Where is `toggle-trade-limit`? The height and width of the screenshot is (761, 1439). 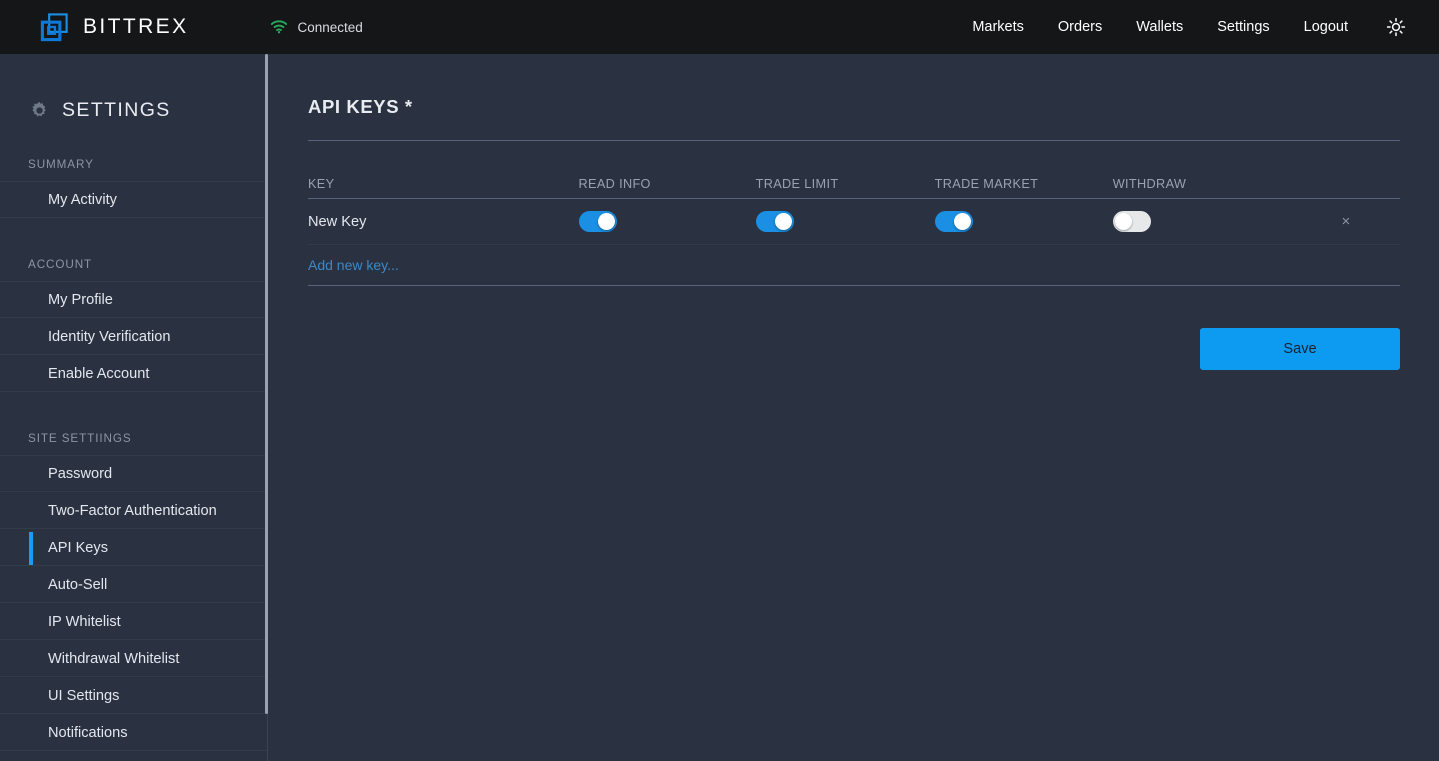 toggle-trade-limit is located at coordinates (774, 221).